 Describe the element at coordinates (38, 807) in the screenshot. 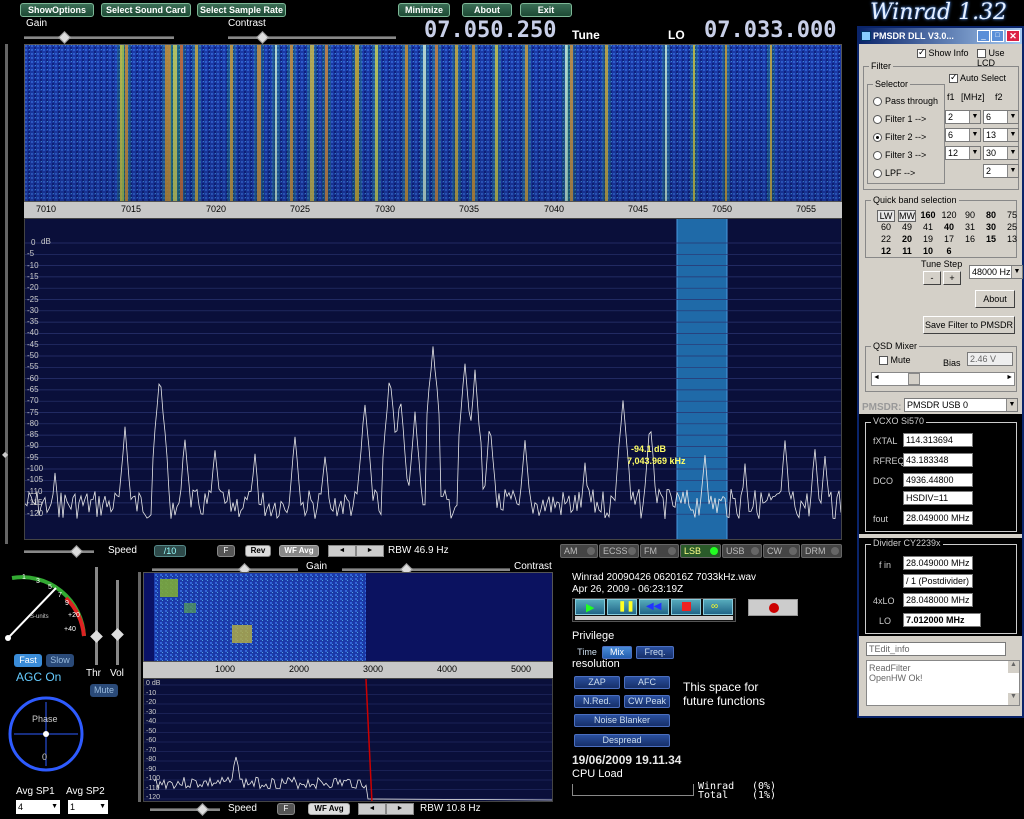

I see `avg-sp1-select: 4 ▼` at that location.